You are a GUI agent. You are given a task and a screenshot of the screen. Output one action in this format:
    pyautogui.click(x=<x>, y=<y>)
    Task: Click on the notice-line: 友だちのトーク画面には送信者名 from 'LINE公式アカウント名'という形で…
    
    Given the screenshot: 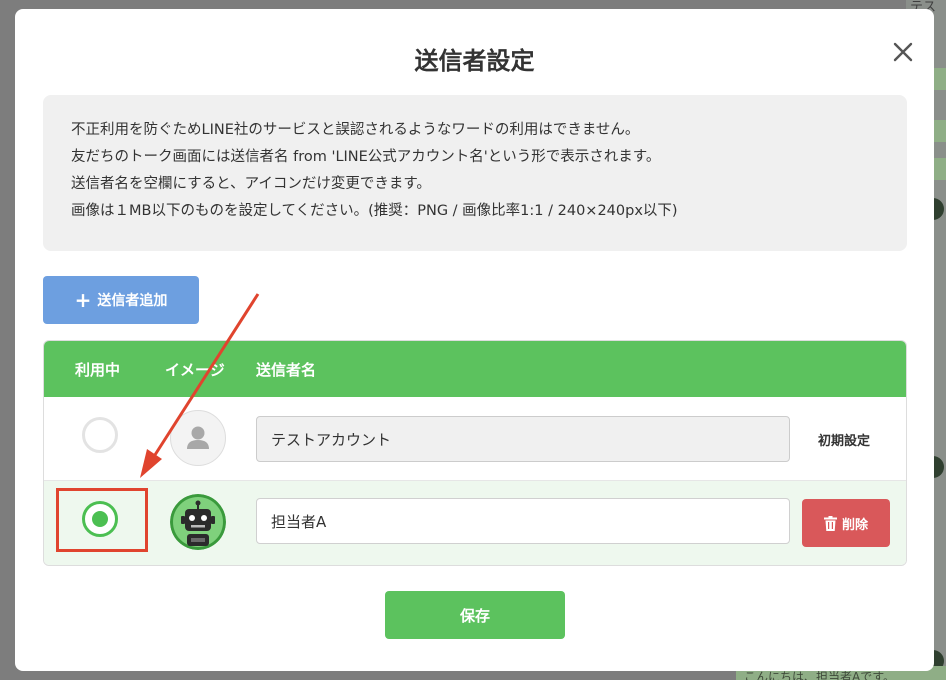 What is the action you would take?
    pyautogui.click(x=366, y=157)
    